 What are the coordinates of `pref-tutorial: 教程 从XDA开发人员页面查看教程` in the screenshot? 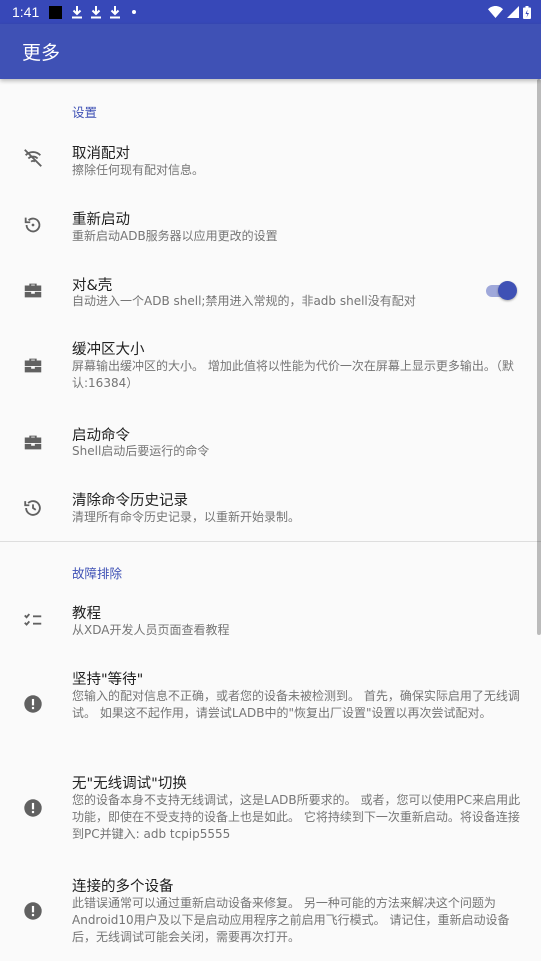 It's located at (270, 623).